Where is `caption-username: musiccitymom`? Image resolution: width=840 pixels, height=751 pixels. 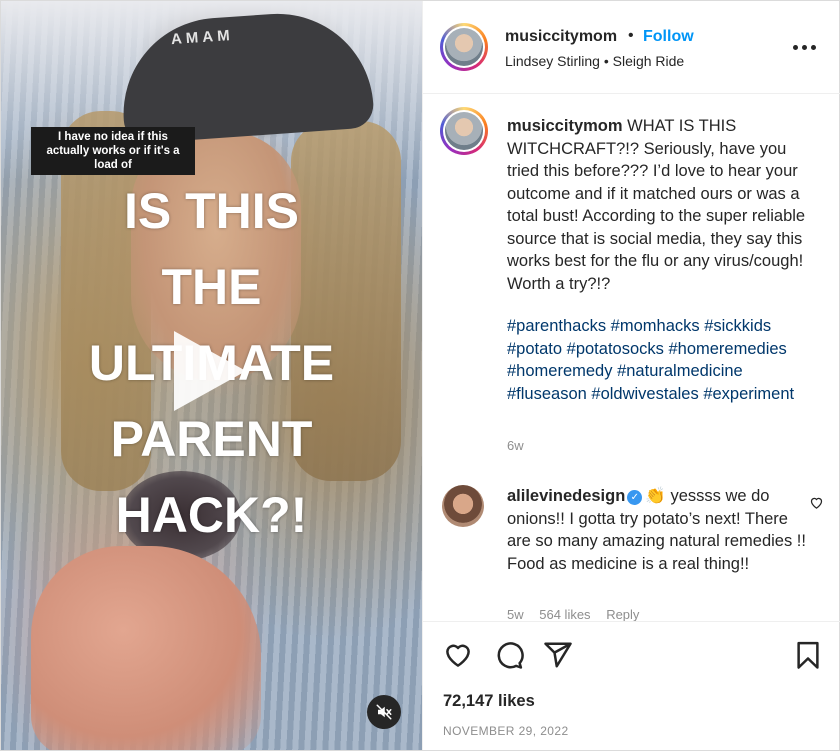
caption-username: musiccitymom is located at coordinates (565, 126).